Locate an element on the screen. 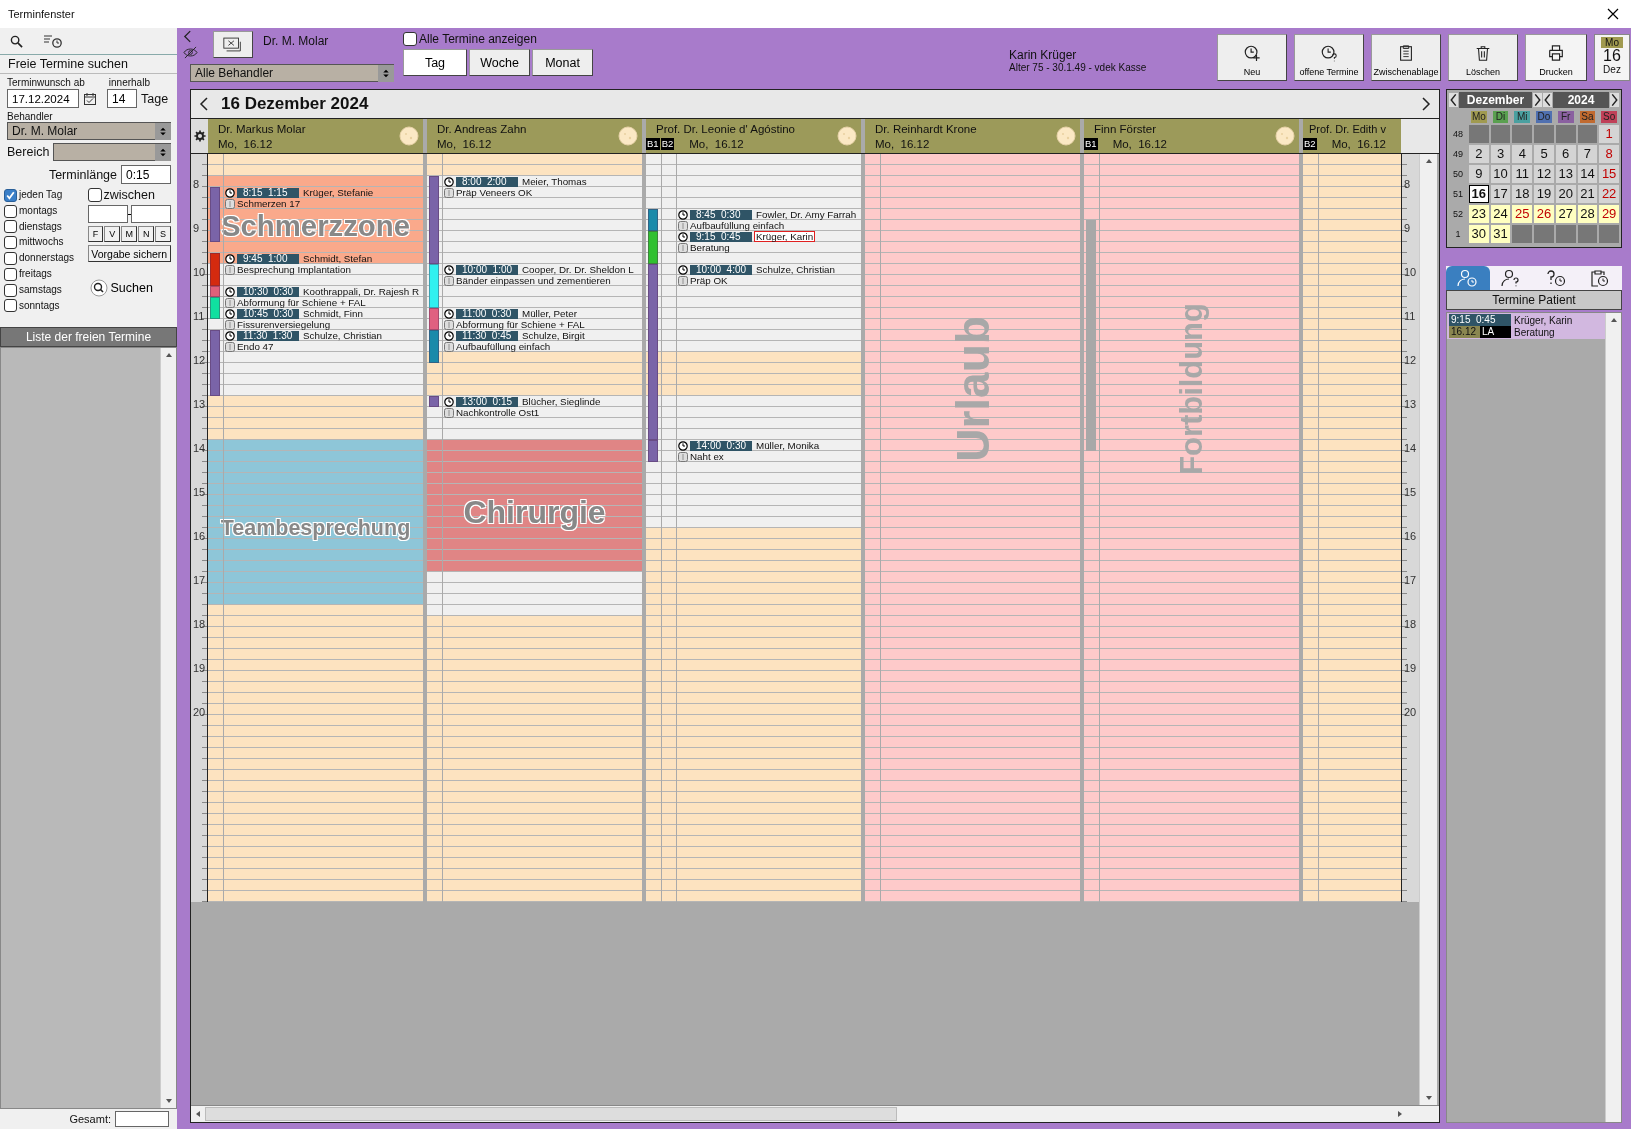  appointment-time: 11:00 0:30 is located at coordinates (487, 313).